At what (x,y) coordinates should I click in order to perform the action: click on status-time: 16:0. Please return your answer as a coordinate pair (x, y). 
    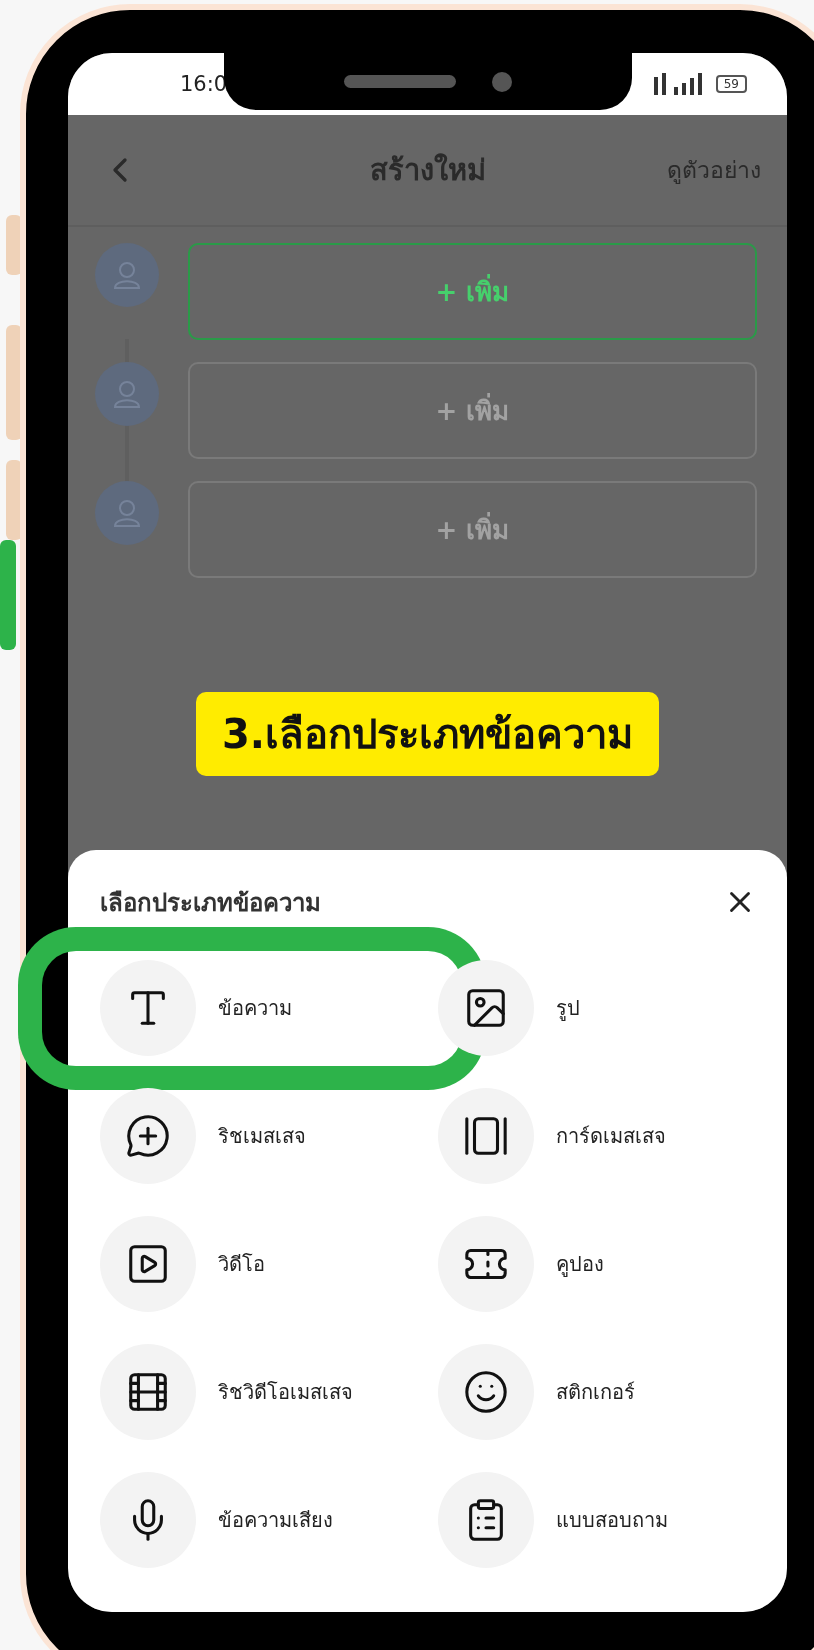
    Looking at the image, I should click on (204, 84).